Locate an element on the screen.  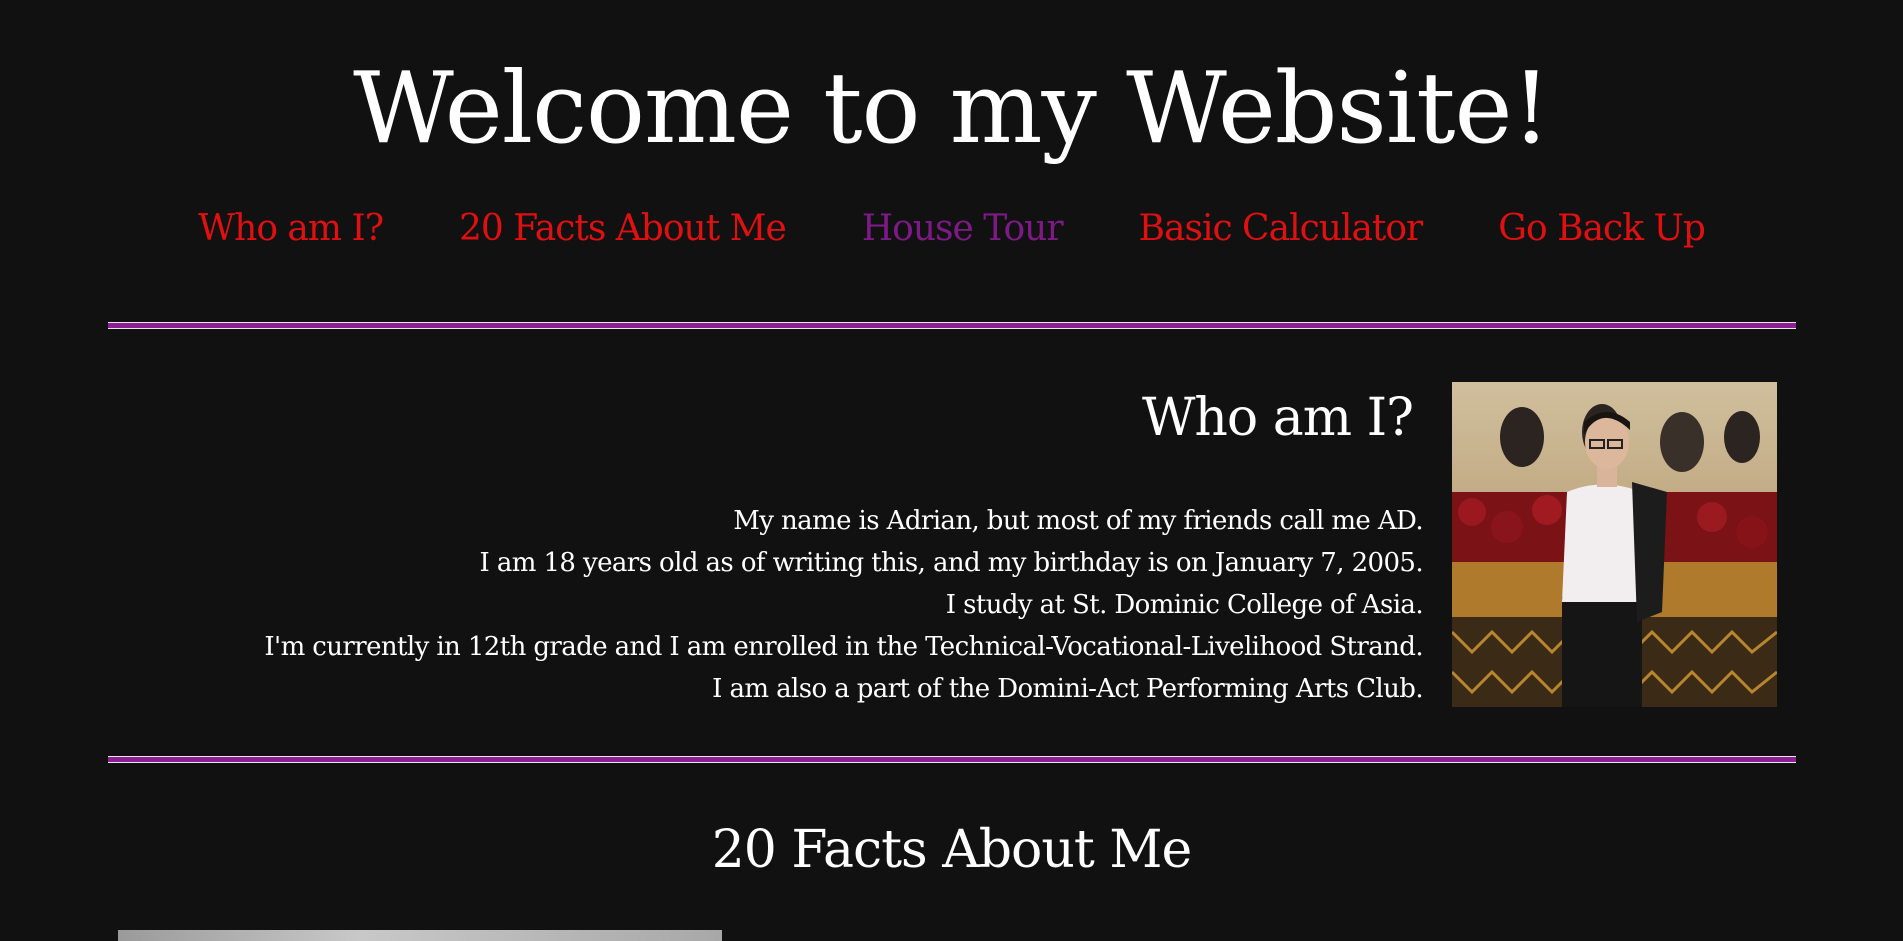
facts-image is located at coordinates (420, 935).